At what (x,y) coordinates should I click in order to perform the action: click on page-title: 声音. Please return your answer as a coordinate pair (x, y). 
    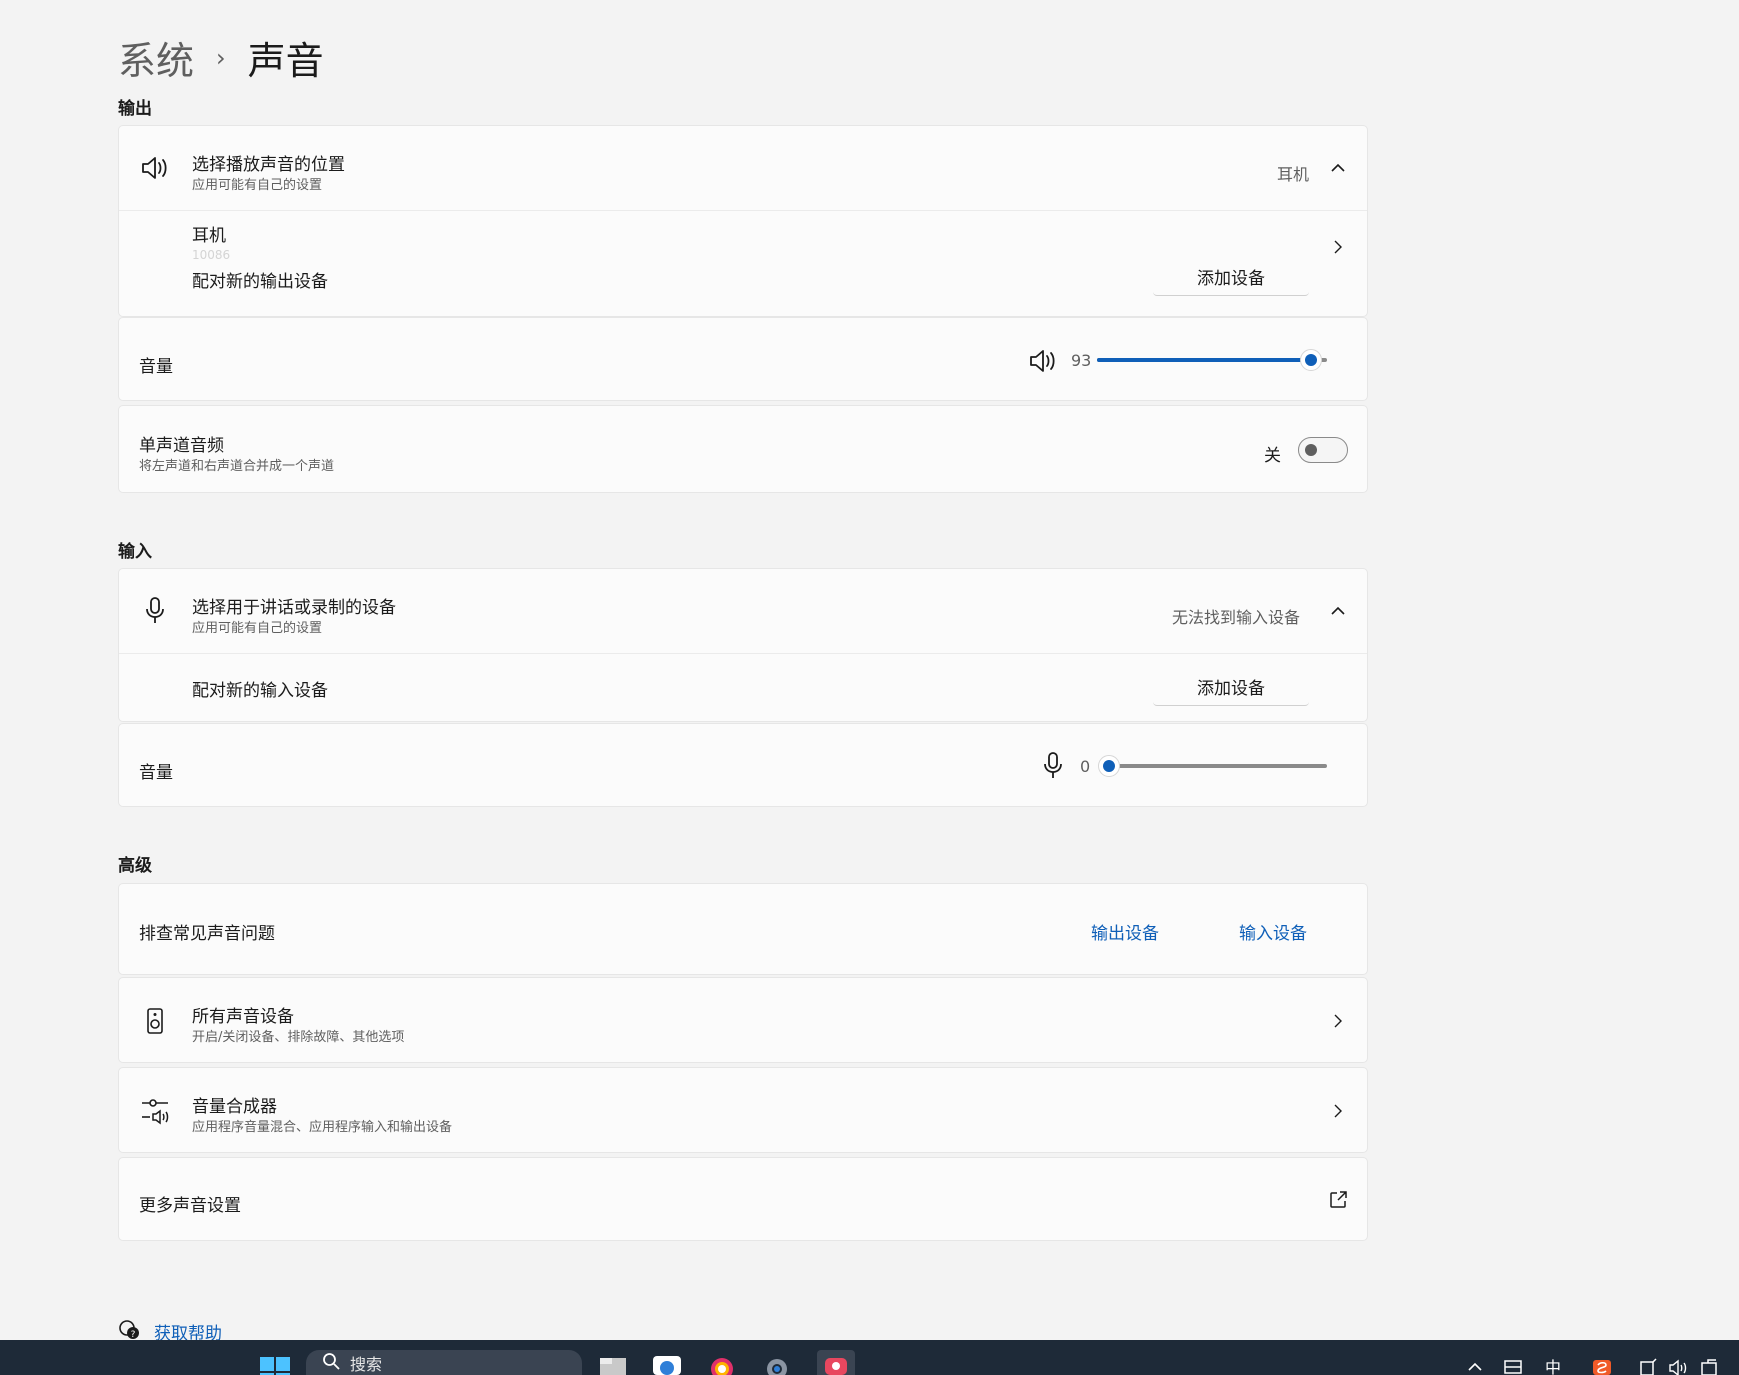
    Looking at the image, I should click on (285, 61).